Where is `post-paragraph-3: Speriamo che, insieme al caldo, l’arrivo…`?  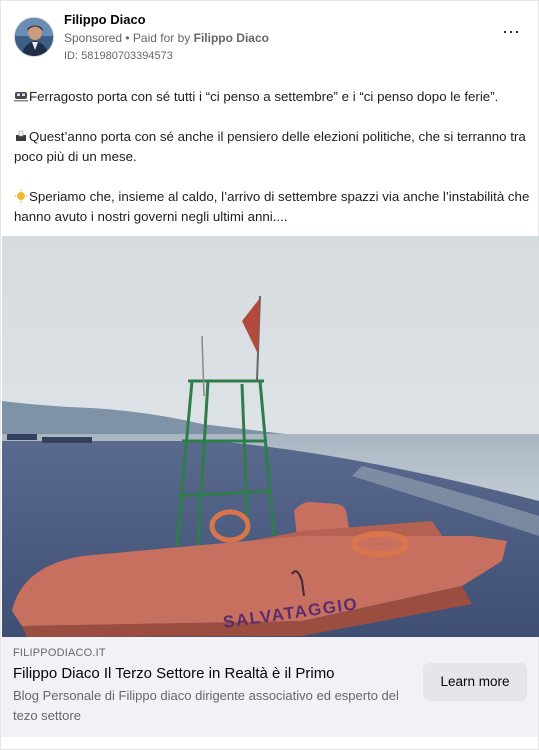
post-paragraph-3: Speriamo che, insieme al caldo, l’arrivo… is located at coordinates (273, 207).